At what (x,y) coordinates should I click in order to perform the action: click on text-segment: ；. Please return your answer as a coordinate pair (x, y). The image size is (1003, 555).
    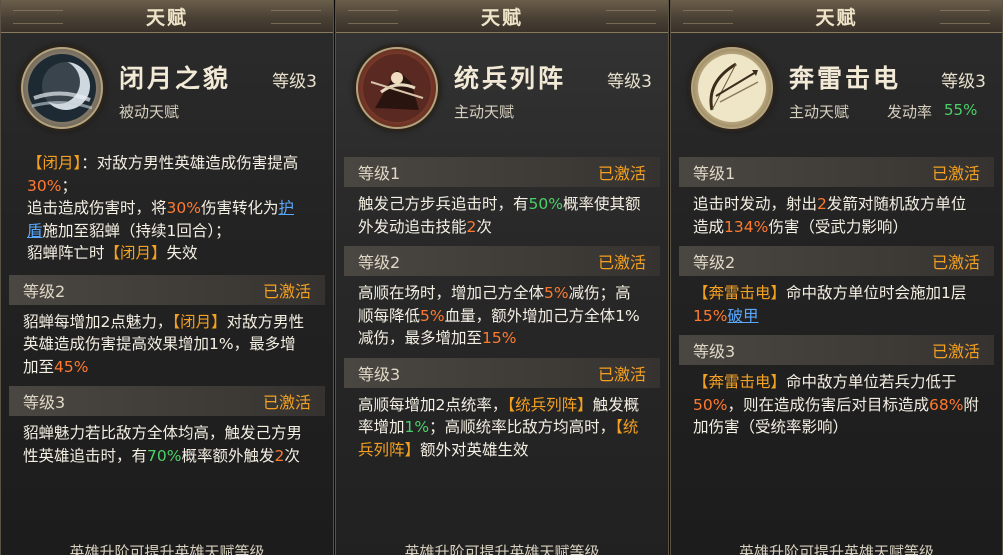
    Looking at the image, I should click on (69, 185).